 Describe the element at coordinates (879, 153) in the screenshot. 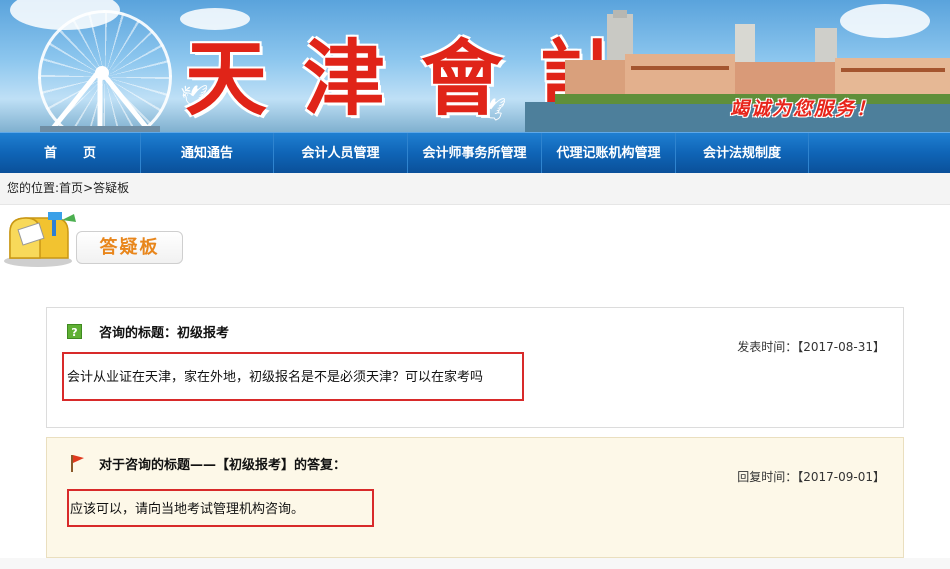

I see `nav-blank` at that location.